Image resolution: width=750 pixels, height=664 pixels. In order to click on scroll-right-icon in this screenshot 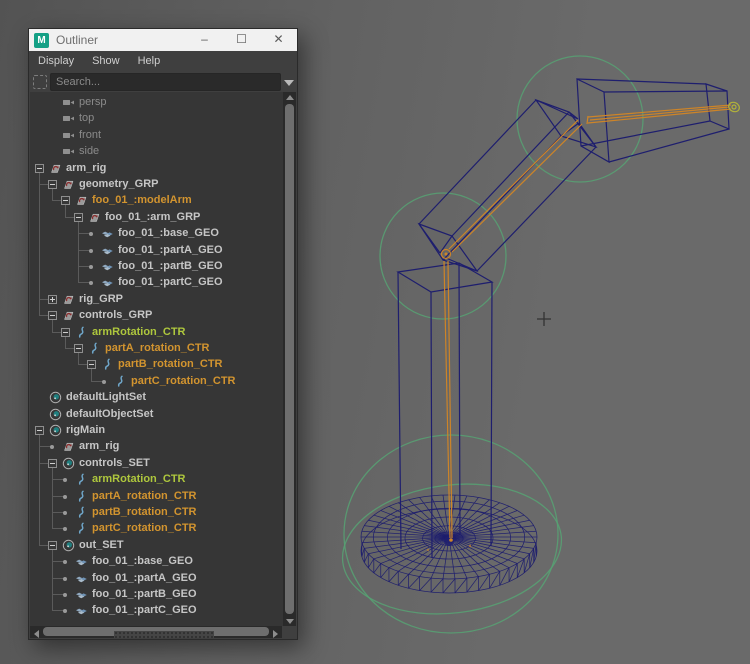, I will do `click(275, 632)`.